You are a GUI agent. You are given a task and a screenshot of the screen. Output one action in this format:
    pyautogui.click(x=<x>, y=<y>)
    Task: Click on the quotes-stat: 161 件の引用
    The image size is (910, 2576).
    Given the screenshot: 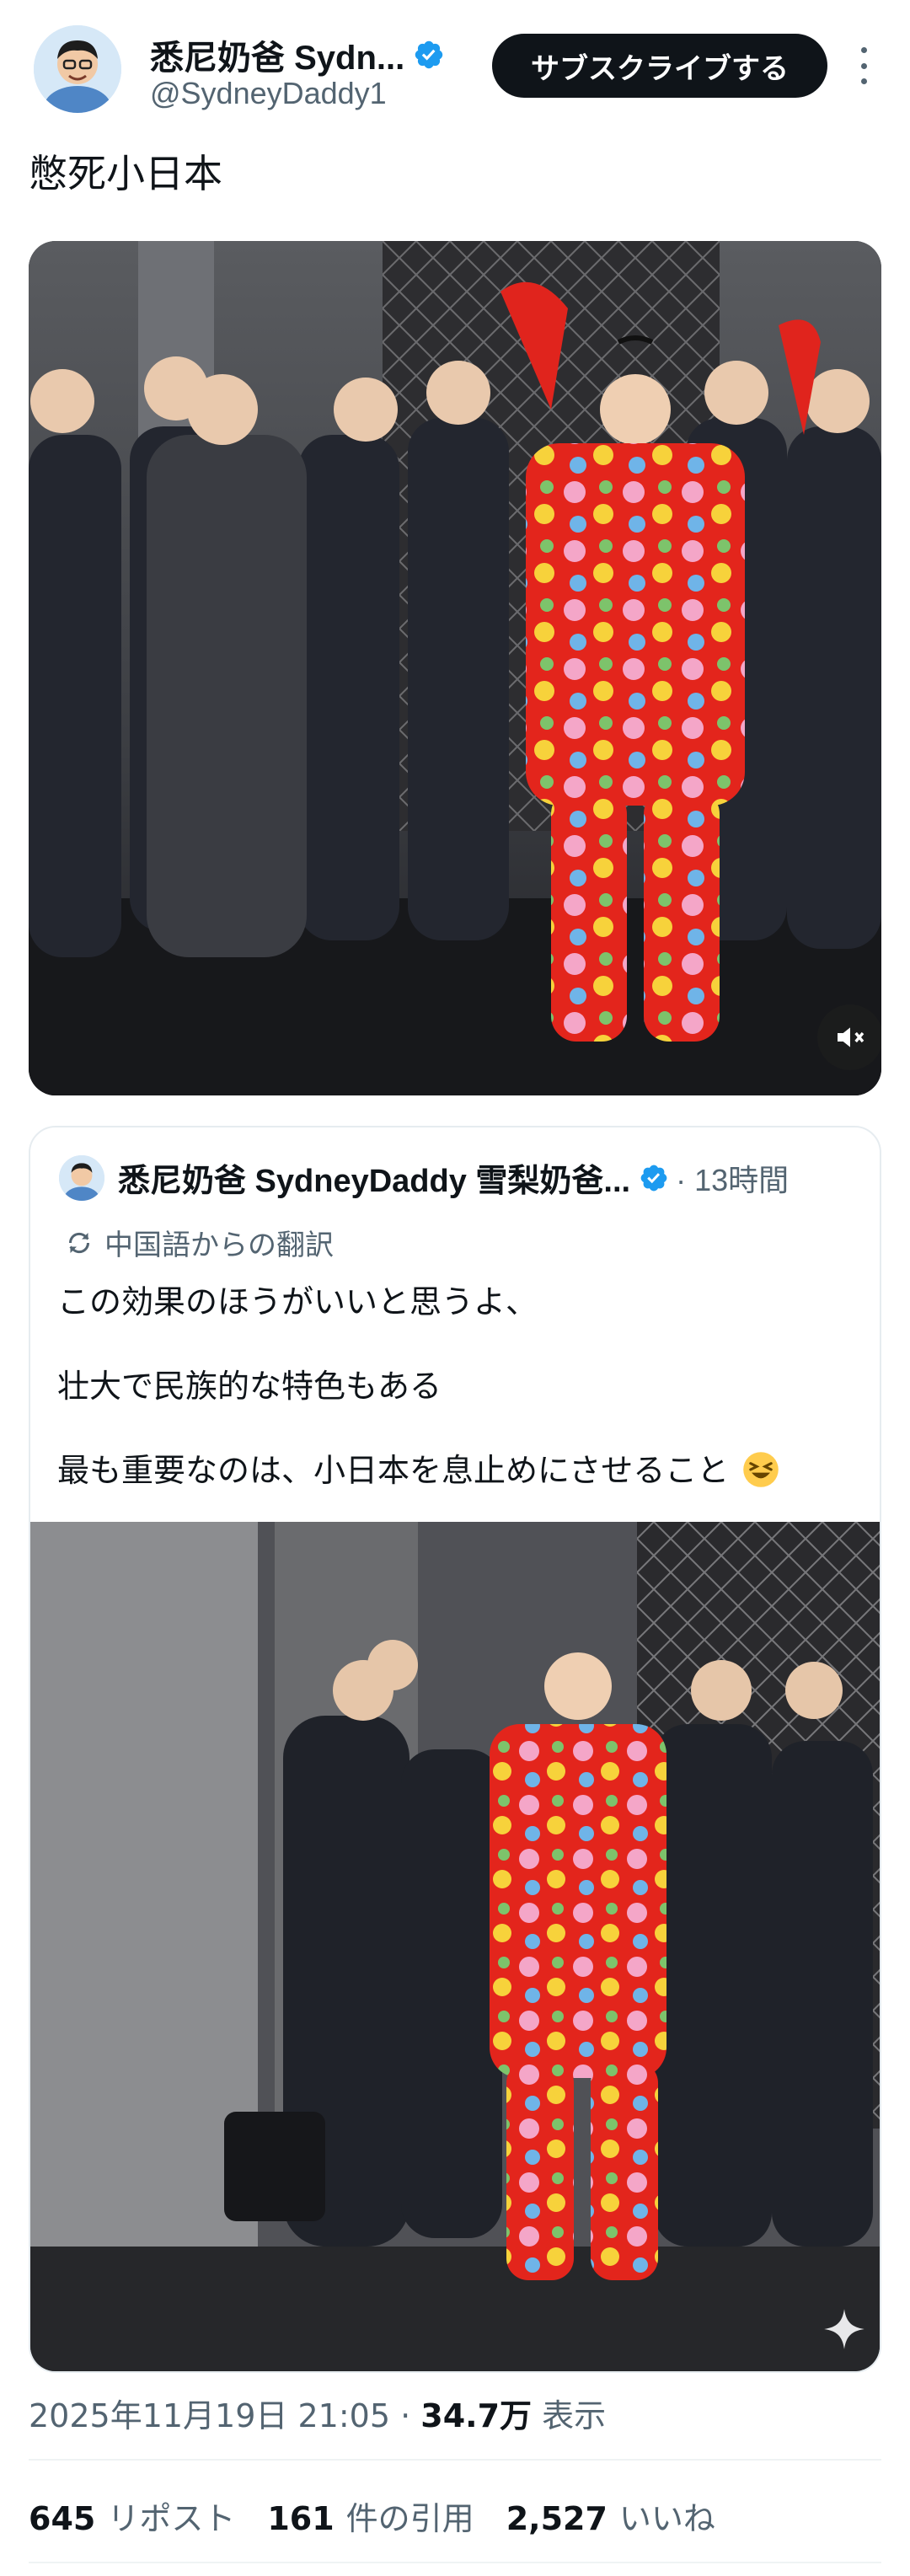 What is the action you would take?
    pyautogui.click(x=370, y=2516)
    